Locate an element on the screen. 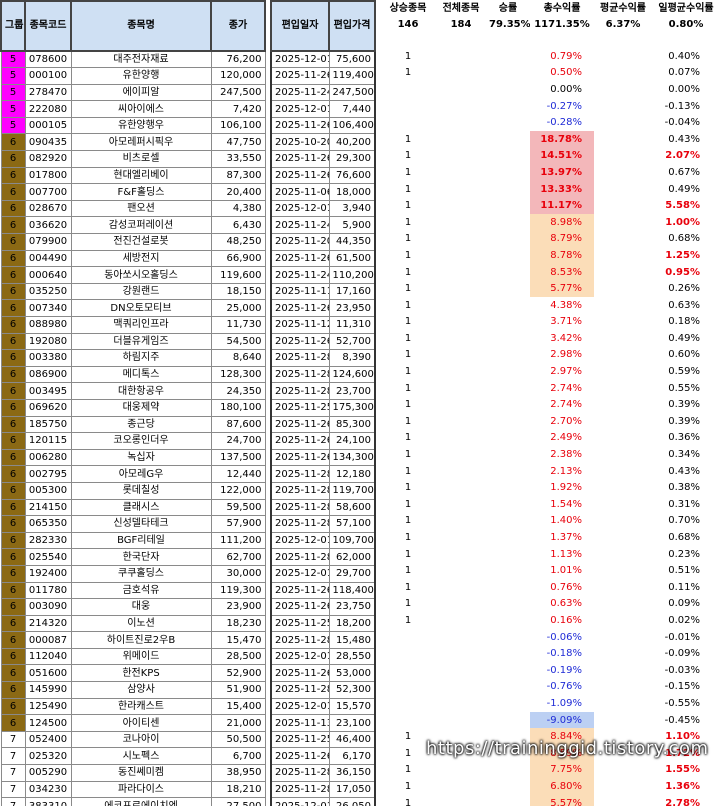 The width and height of the screenshot is (720, 806). day-avg-cell: 0.40% is located at coordinates (684, 56).